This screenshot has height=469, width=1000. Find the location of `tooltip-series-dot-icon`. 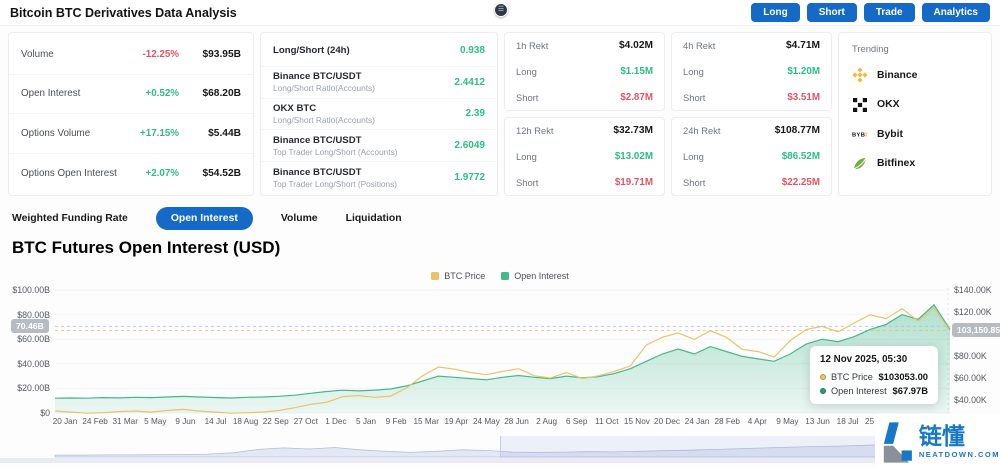

tooltip-series-dot-icon is located at coordinates (823, 390).